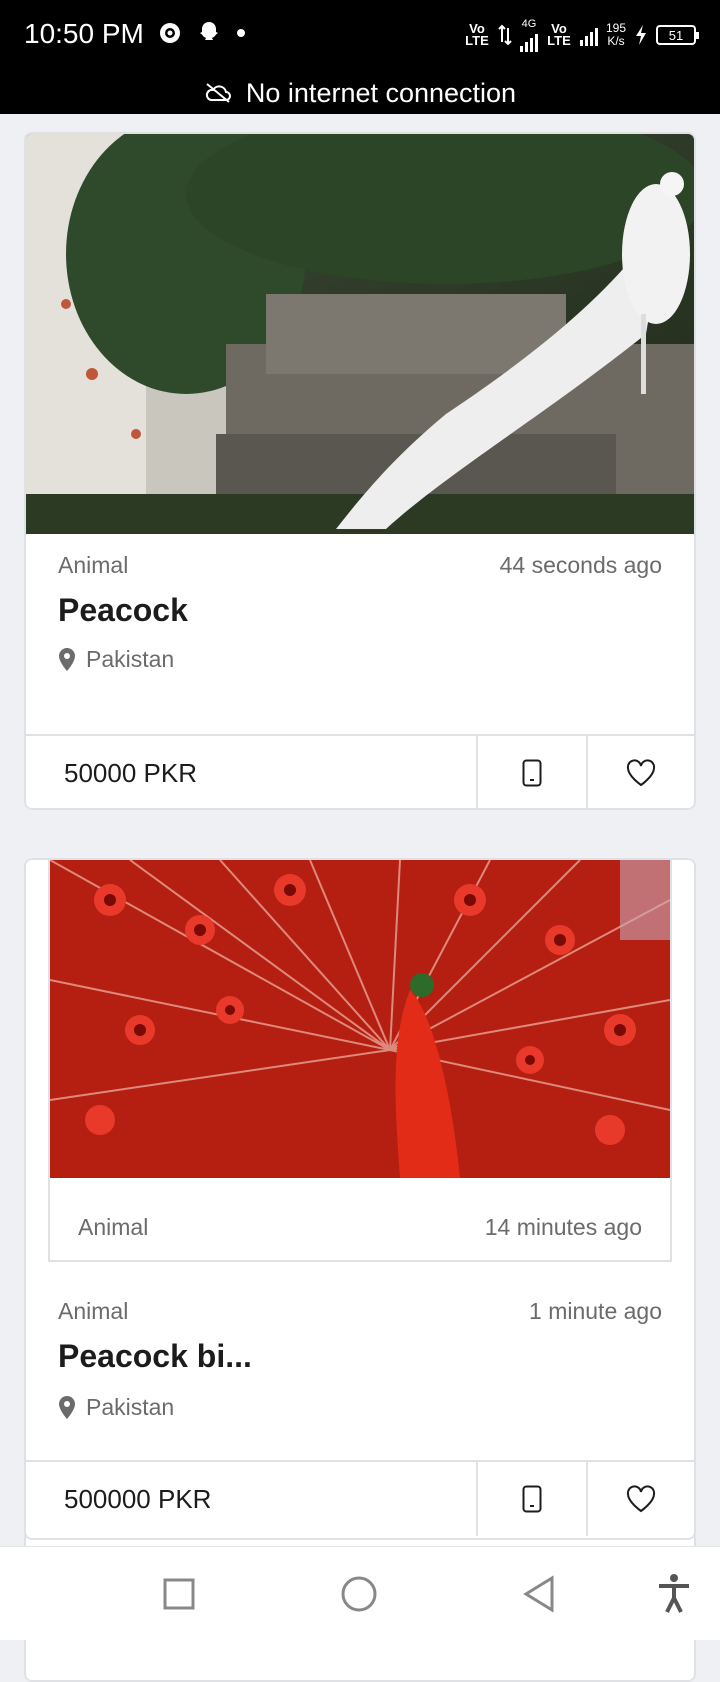 This screenshot has height=1682, width=720. What do you see at coordinates (123, 610) in the screenshot?
I see `listing-title: Peacock` at bounding box center [123, 610].